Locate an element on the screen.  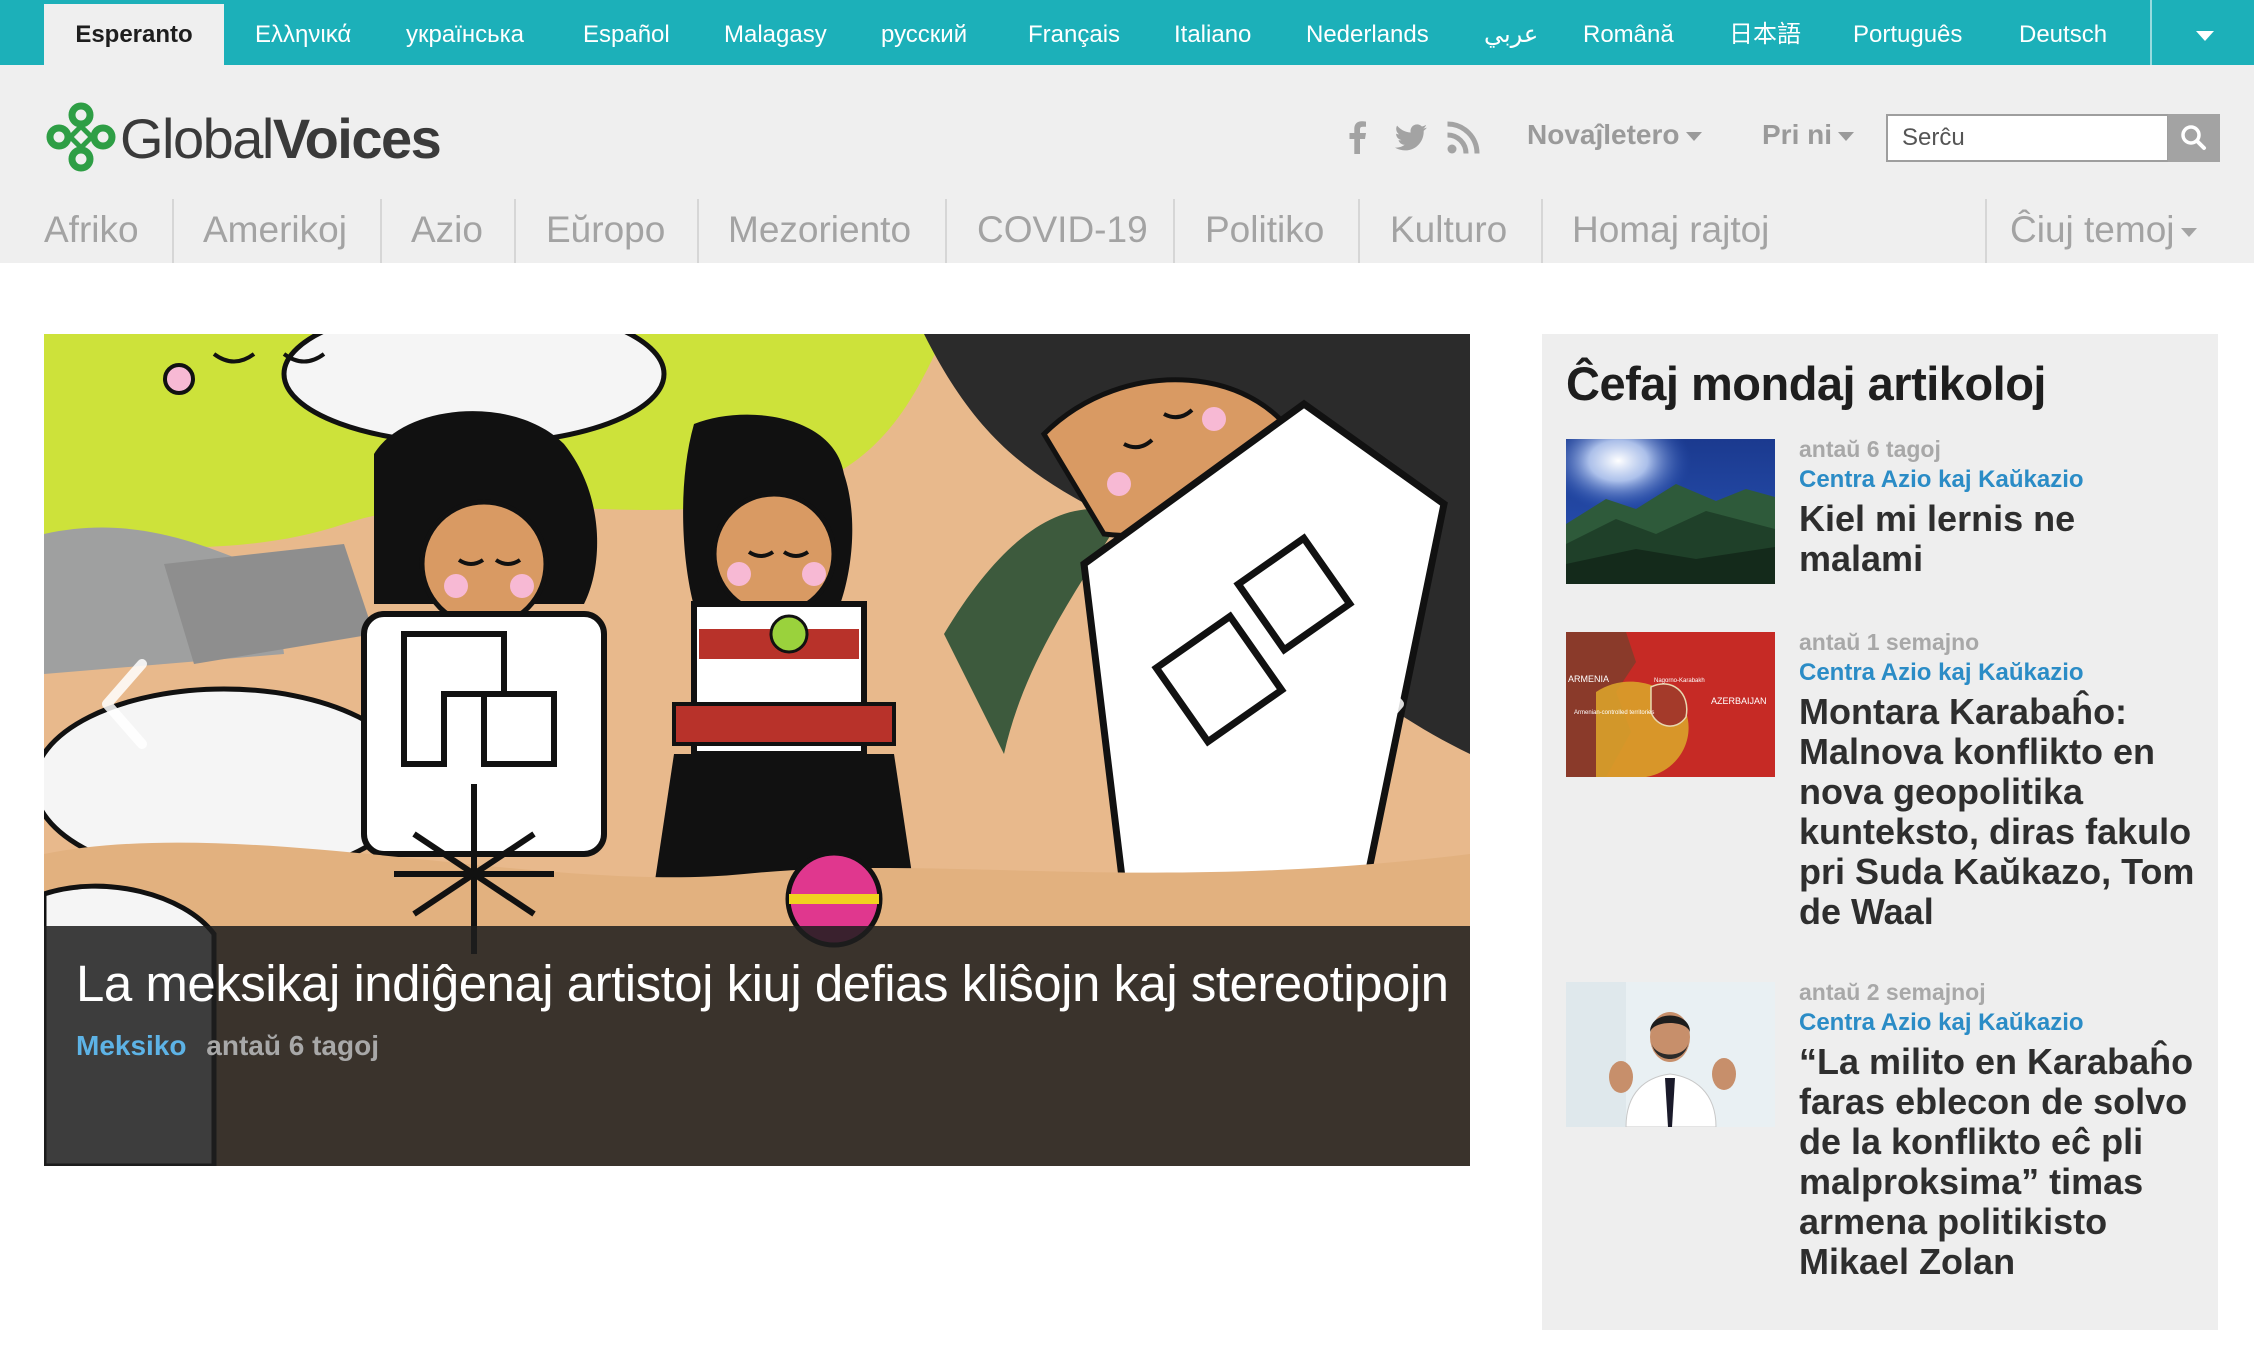
lang-malagasy: Malagasy is located at coordinates (775, 32).